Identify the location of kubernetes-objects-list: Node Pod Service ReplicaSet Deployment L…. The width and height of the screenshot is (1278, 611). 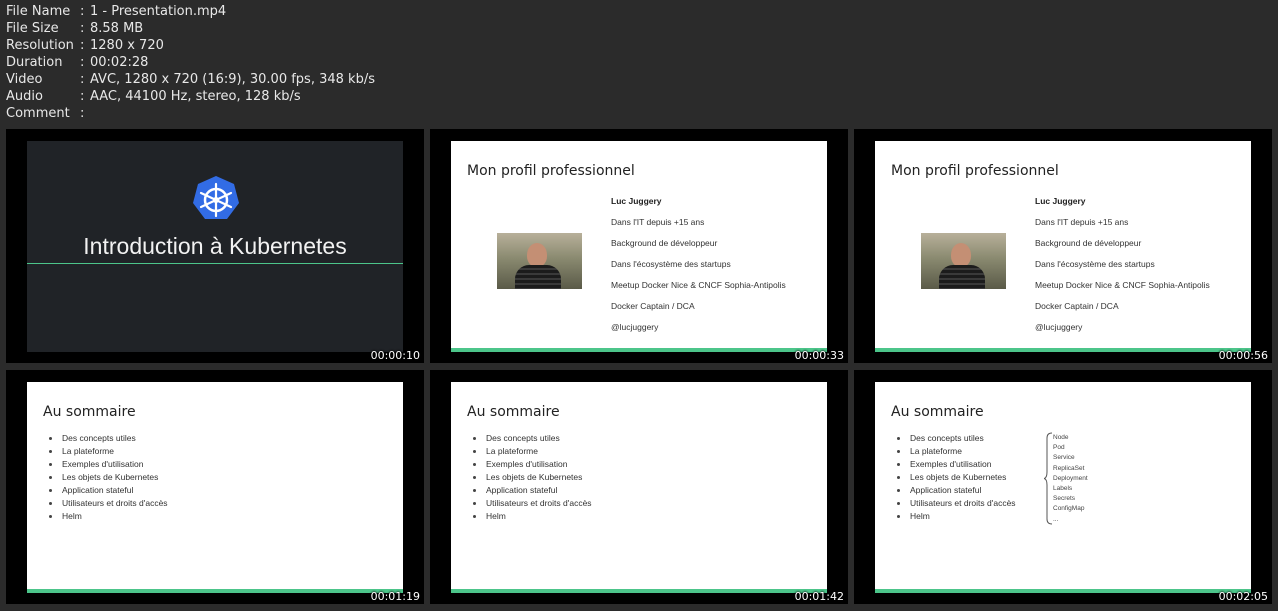
(1070, 479).